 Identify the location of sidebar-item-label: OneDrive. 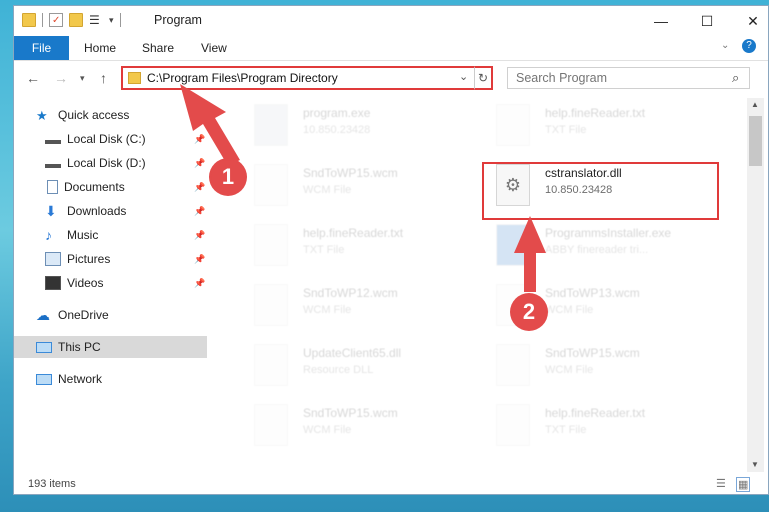
(83, 315).